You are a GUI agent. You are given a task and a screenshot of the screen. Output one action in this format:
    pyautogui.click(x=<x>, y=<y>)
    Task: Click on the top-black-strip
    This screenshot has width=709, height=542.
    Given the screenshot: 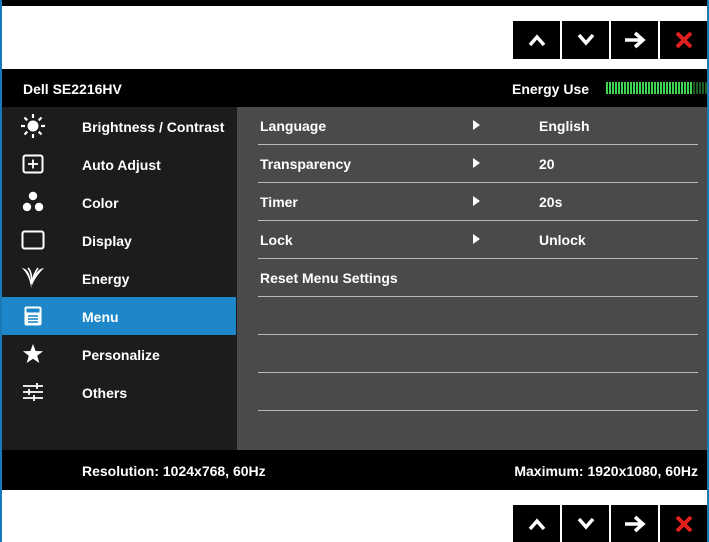 What is the action you would take?
    pyautogui.click(x=354, y=3)
    